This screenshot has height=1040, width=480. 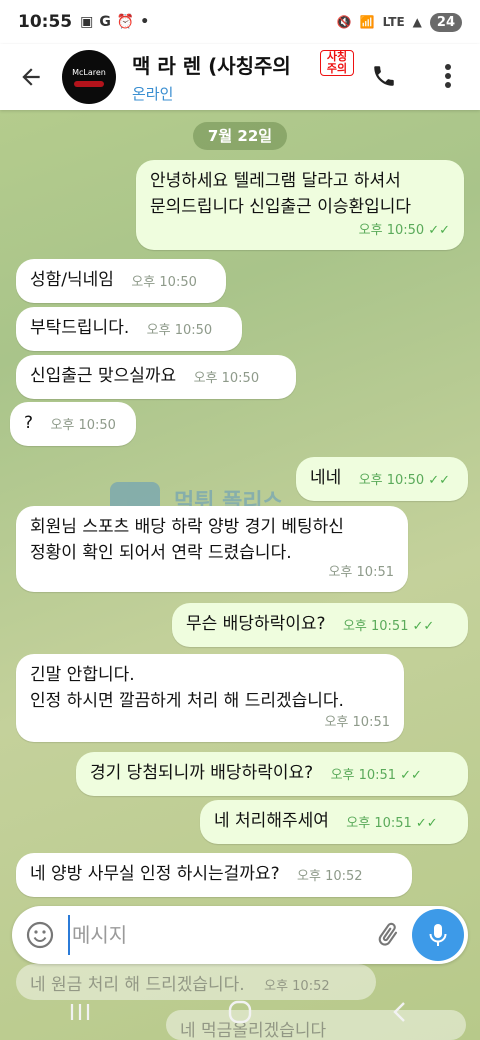 What do you see at coordinates (211, 66) in the screenshot?
I see `chat-title: 맥 라 렌 (사칭주의` at bounding box center [211, 66].